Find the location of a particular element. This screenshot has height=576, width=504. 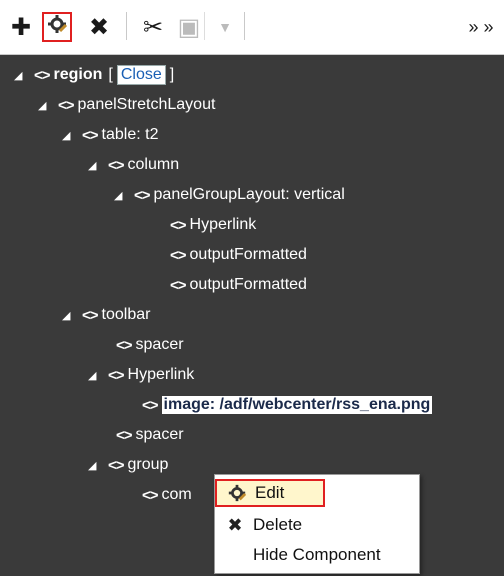

tree-node-column: ◢ <> column is located at coordinates (133, 165).